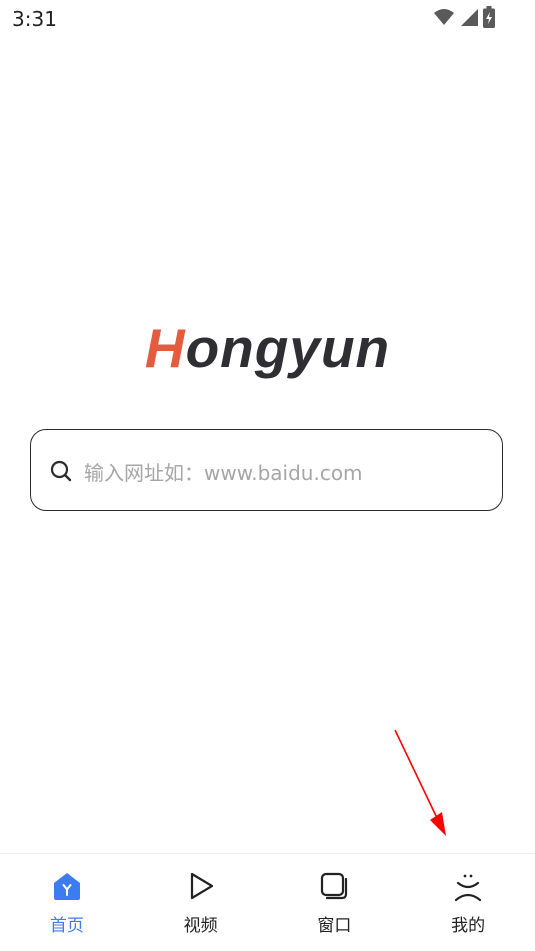  I want to click on windows-icon, so click(334, 886).